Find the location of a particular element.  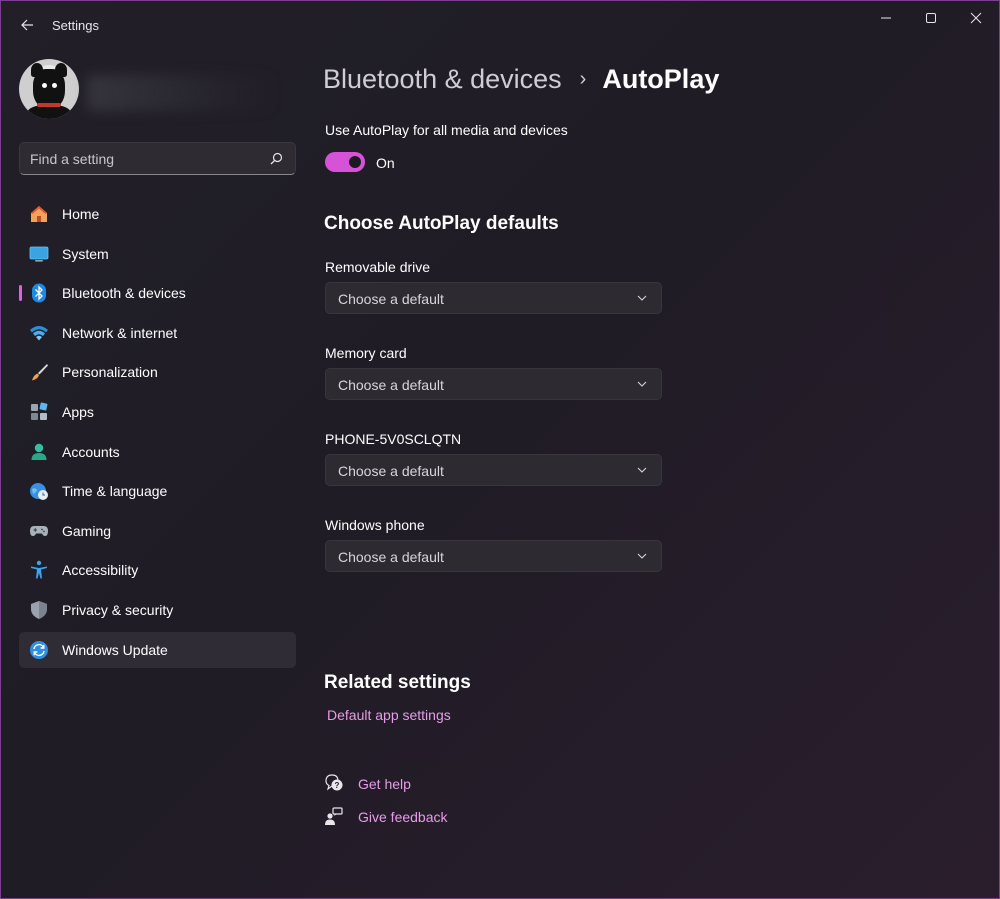

sidebar-item-label: Time & language is located at coordinates (115, 491).